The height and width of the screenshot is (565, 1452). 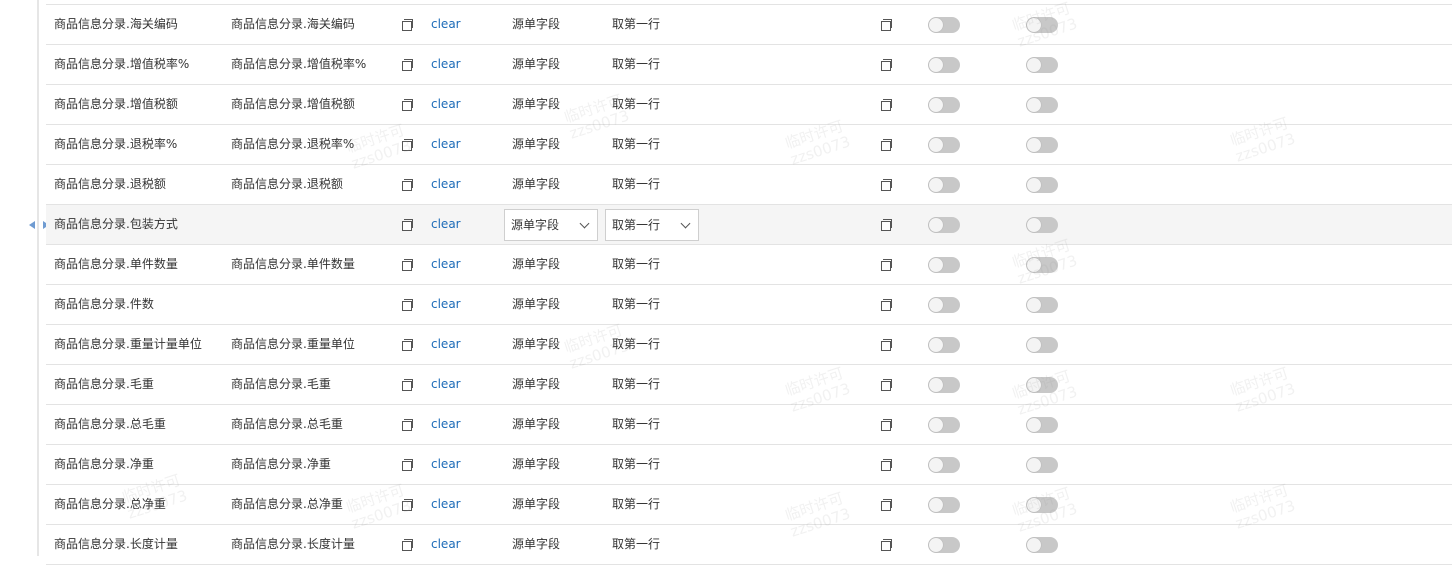 What do you see at coordinates (652, 225) in the screenshot?
I see `rule-select: 取第一行` at bounding box center [652, 225].